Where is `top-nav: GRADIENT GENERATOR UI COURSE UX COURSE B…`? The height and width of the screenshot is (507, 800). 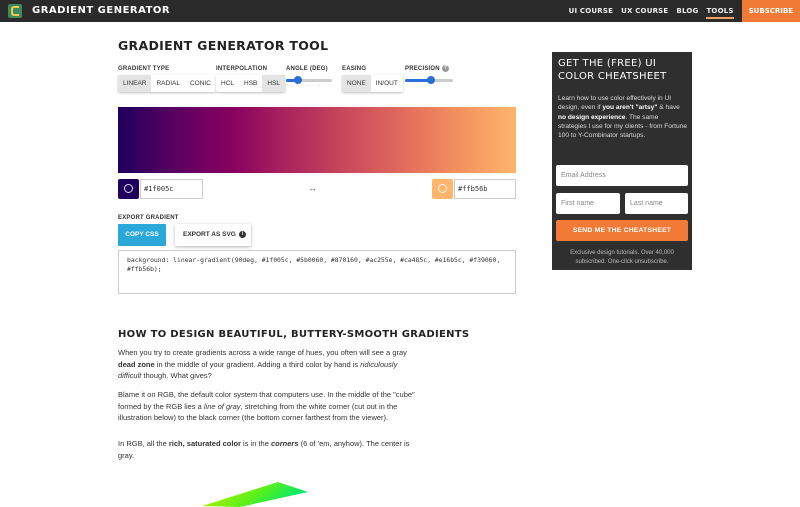 top-nav: GRADIENT GENERATOR UI COURSE UX COURSE B… is located at coordinates (400, 11).